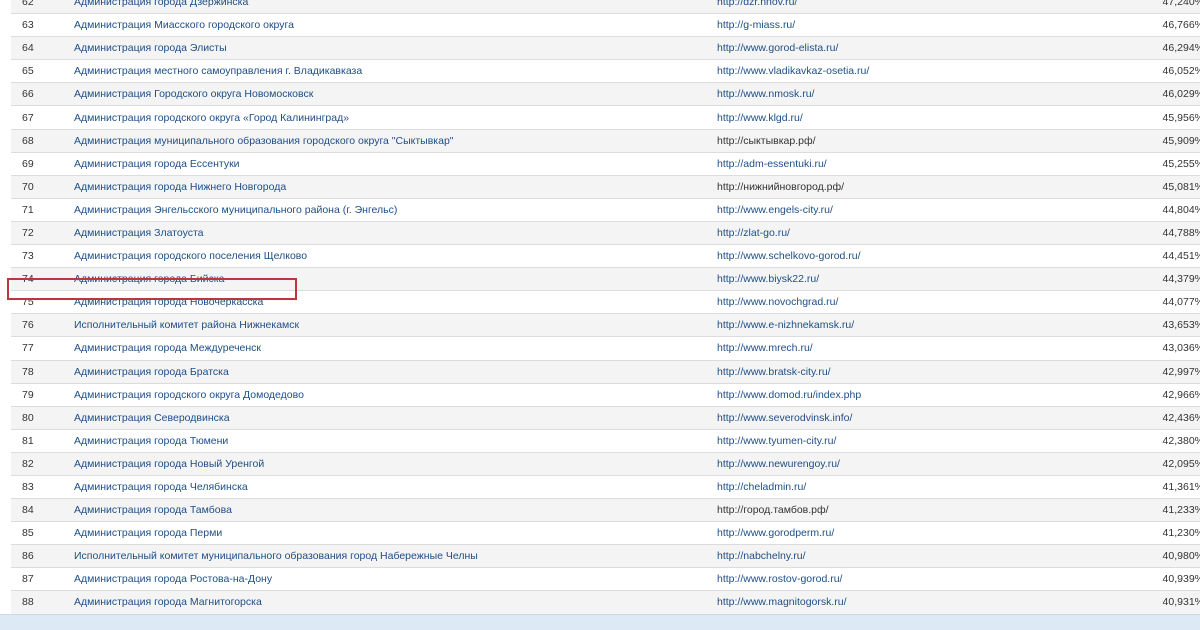 This screenshot has height=630, width=1200. Describe the element at coordinates (761, 487) in the screenshot. I see `website-url-link: http://cheladmin.ru/` at that location.